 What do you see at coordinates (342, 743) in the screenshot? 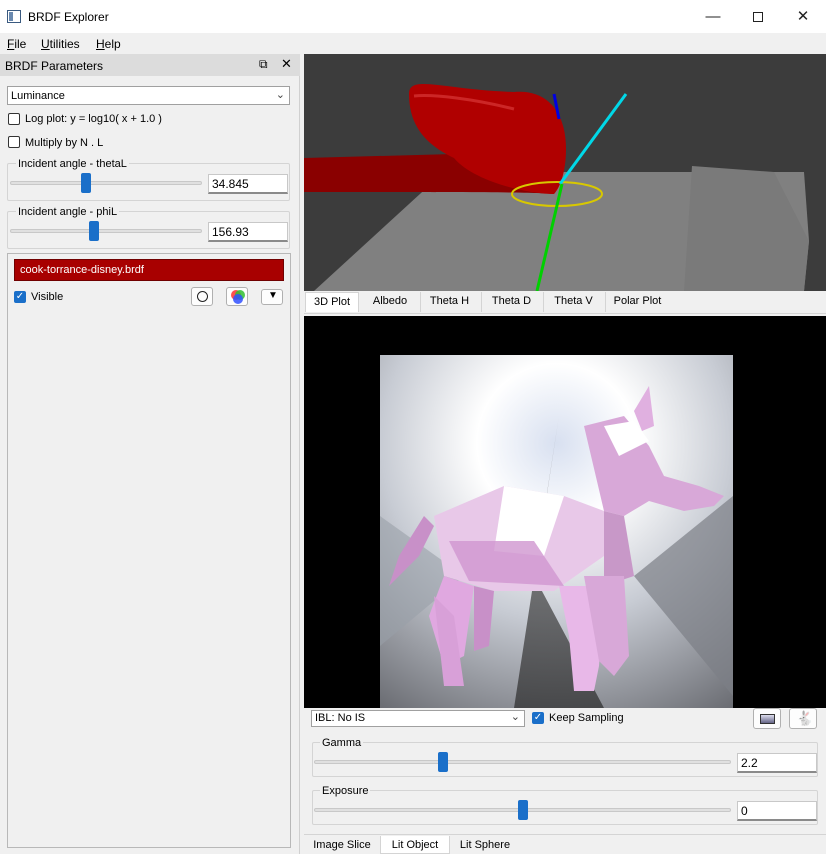
I see `gamma-label: Gamma` at bounding box center [342, 743].